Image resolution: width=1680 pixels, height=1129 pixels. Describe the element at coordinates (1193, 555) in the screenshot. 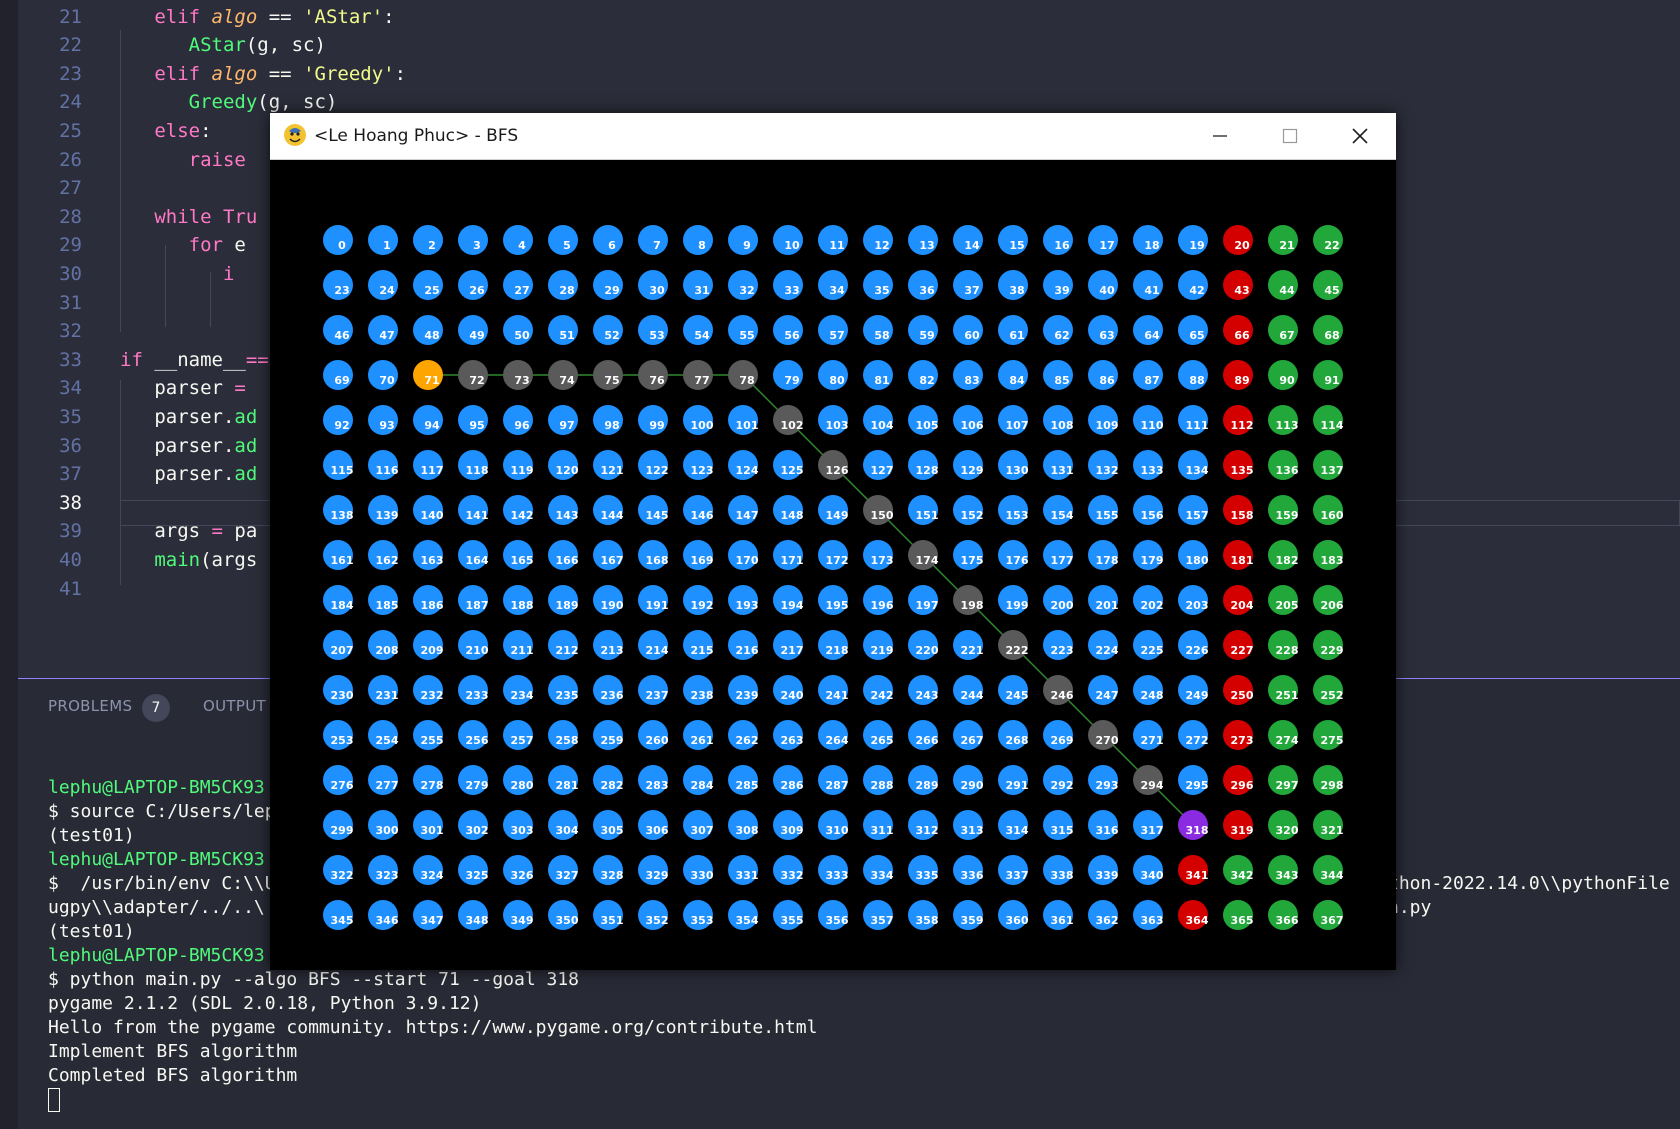

I see `grid-node-open: 180` at that location.